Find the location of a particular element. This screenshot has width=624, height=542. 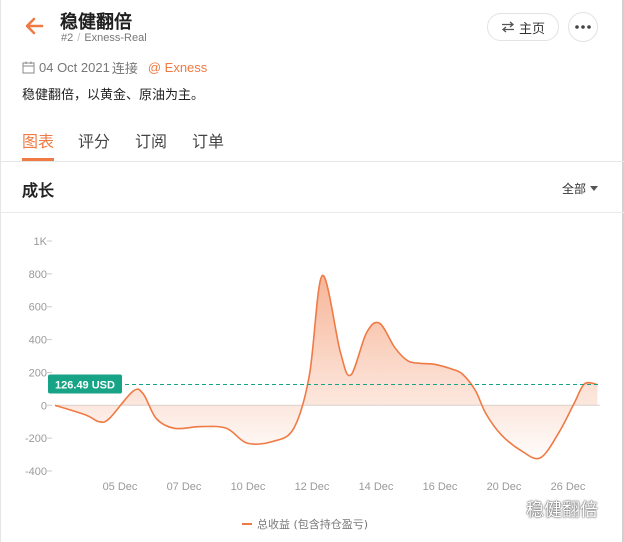

account-subtitle: #2/Exness-Real is located at coordinates (104, 38).